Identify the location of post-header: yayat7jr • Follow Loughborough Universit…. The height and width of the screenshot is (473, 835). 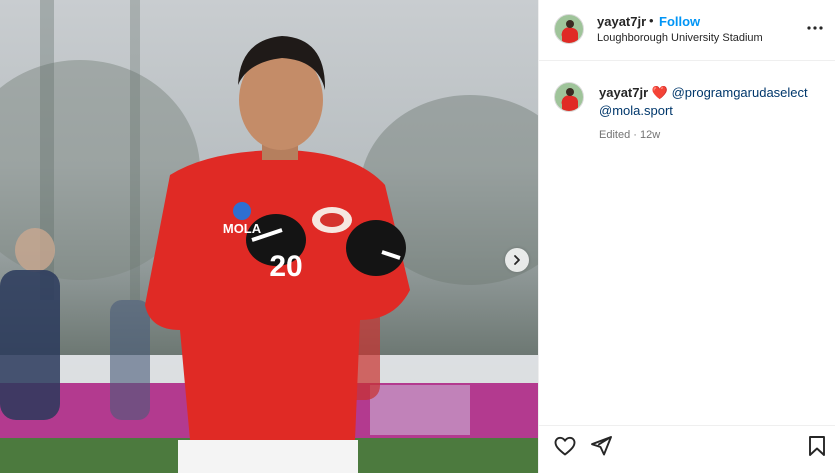
(687, 30).